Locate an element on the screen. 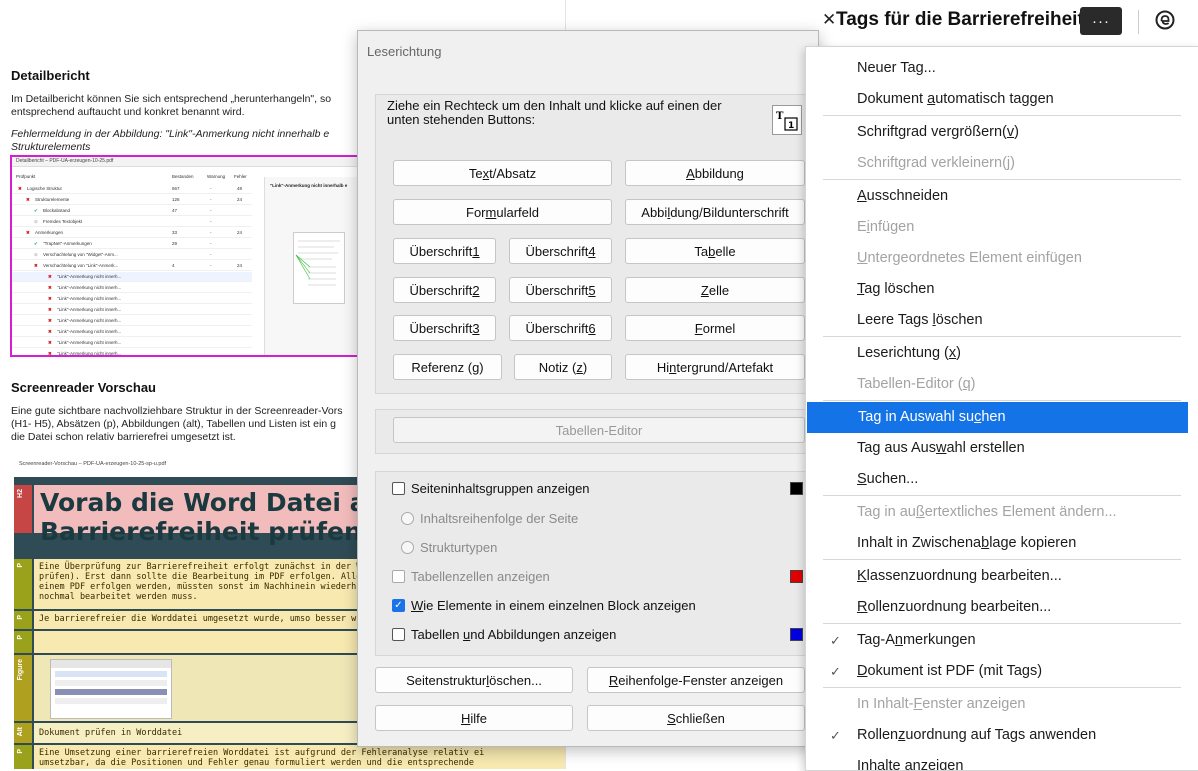 This screenshot has height=771, width=1198. figure-button: Abbildung is located at coordinates (715, 173).